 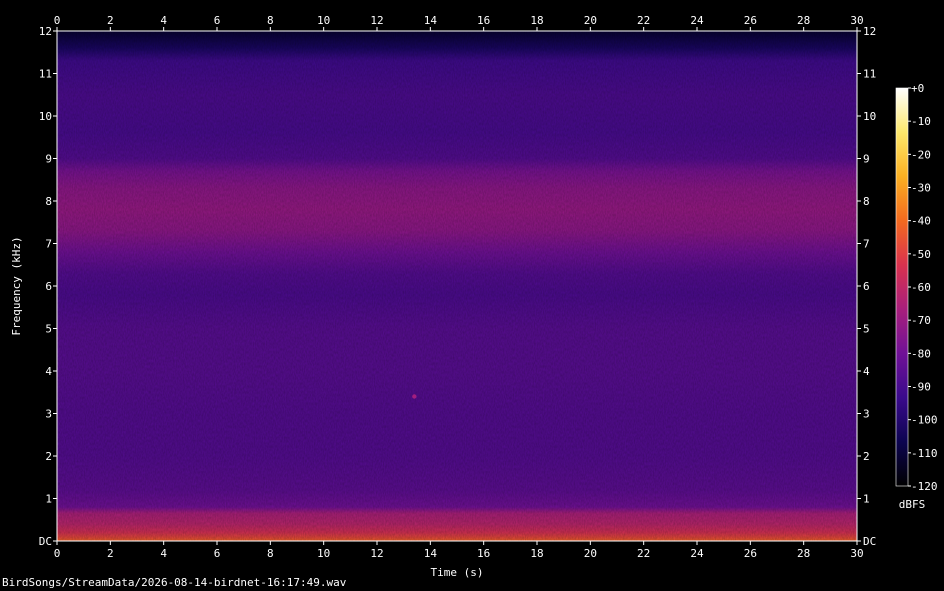 I want to click on colorbar-tick-label: -120, so click(x=924, y=486).